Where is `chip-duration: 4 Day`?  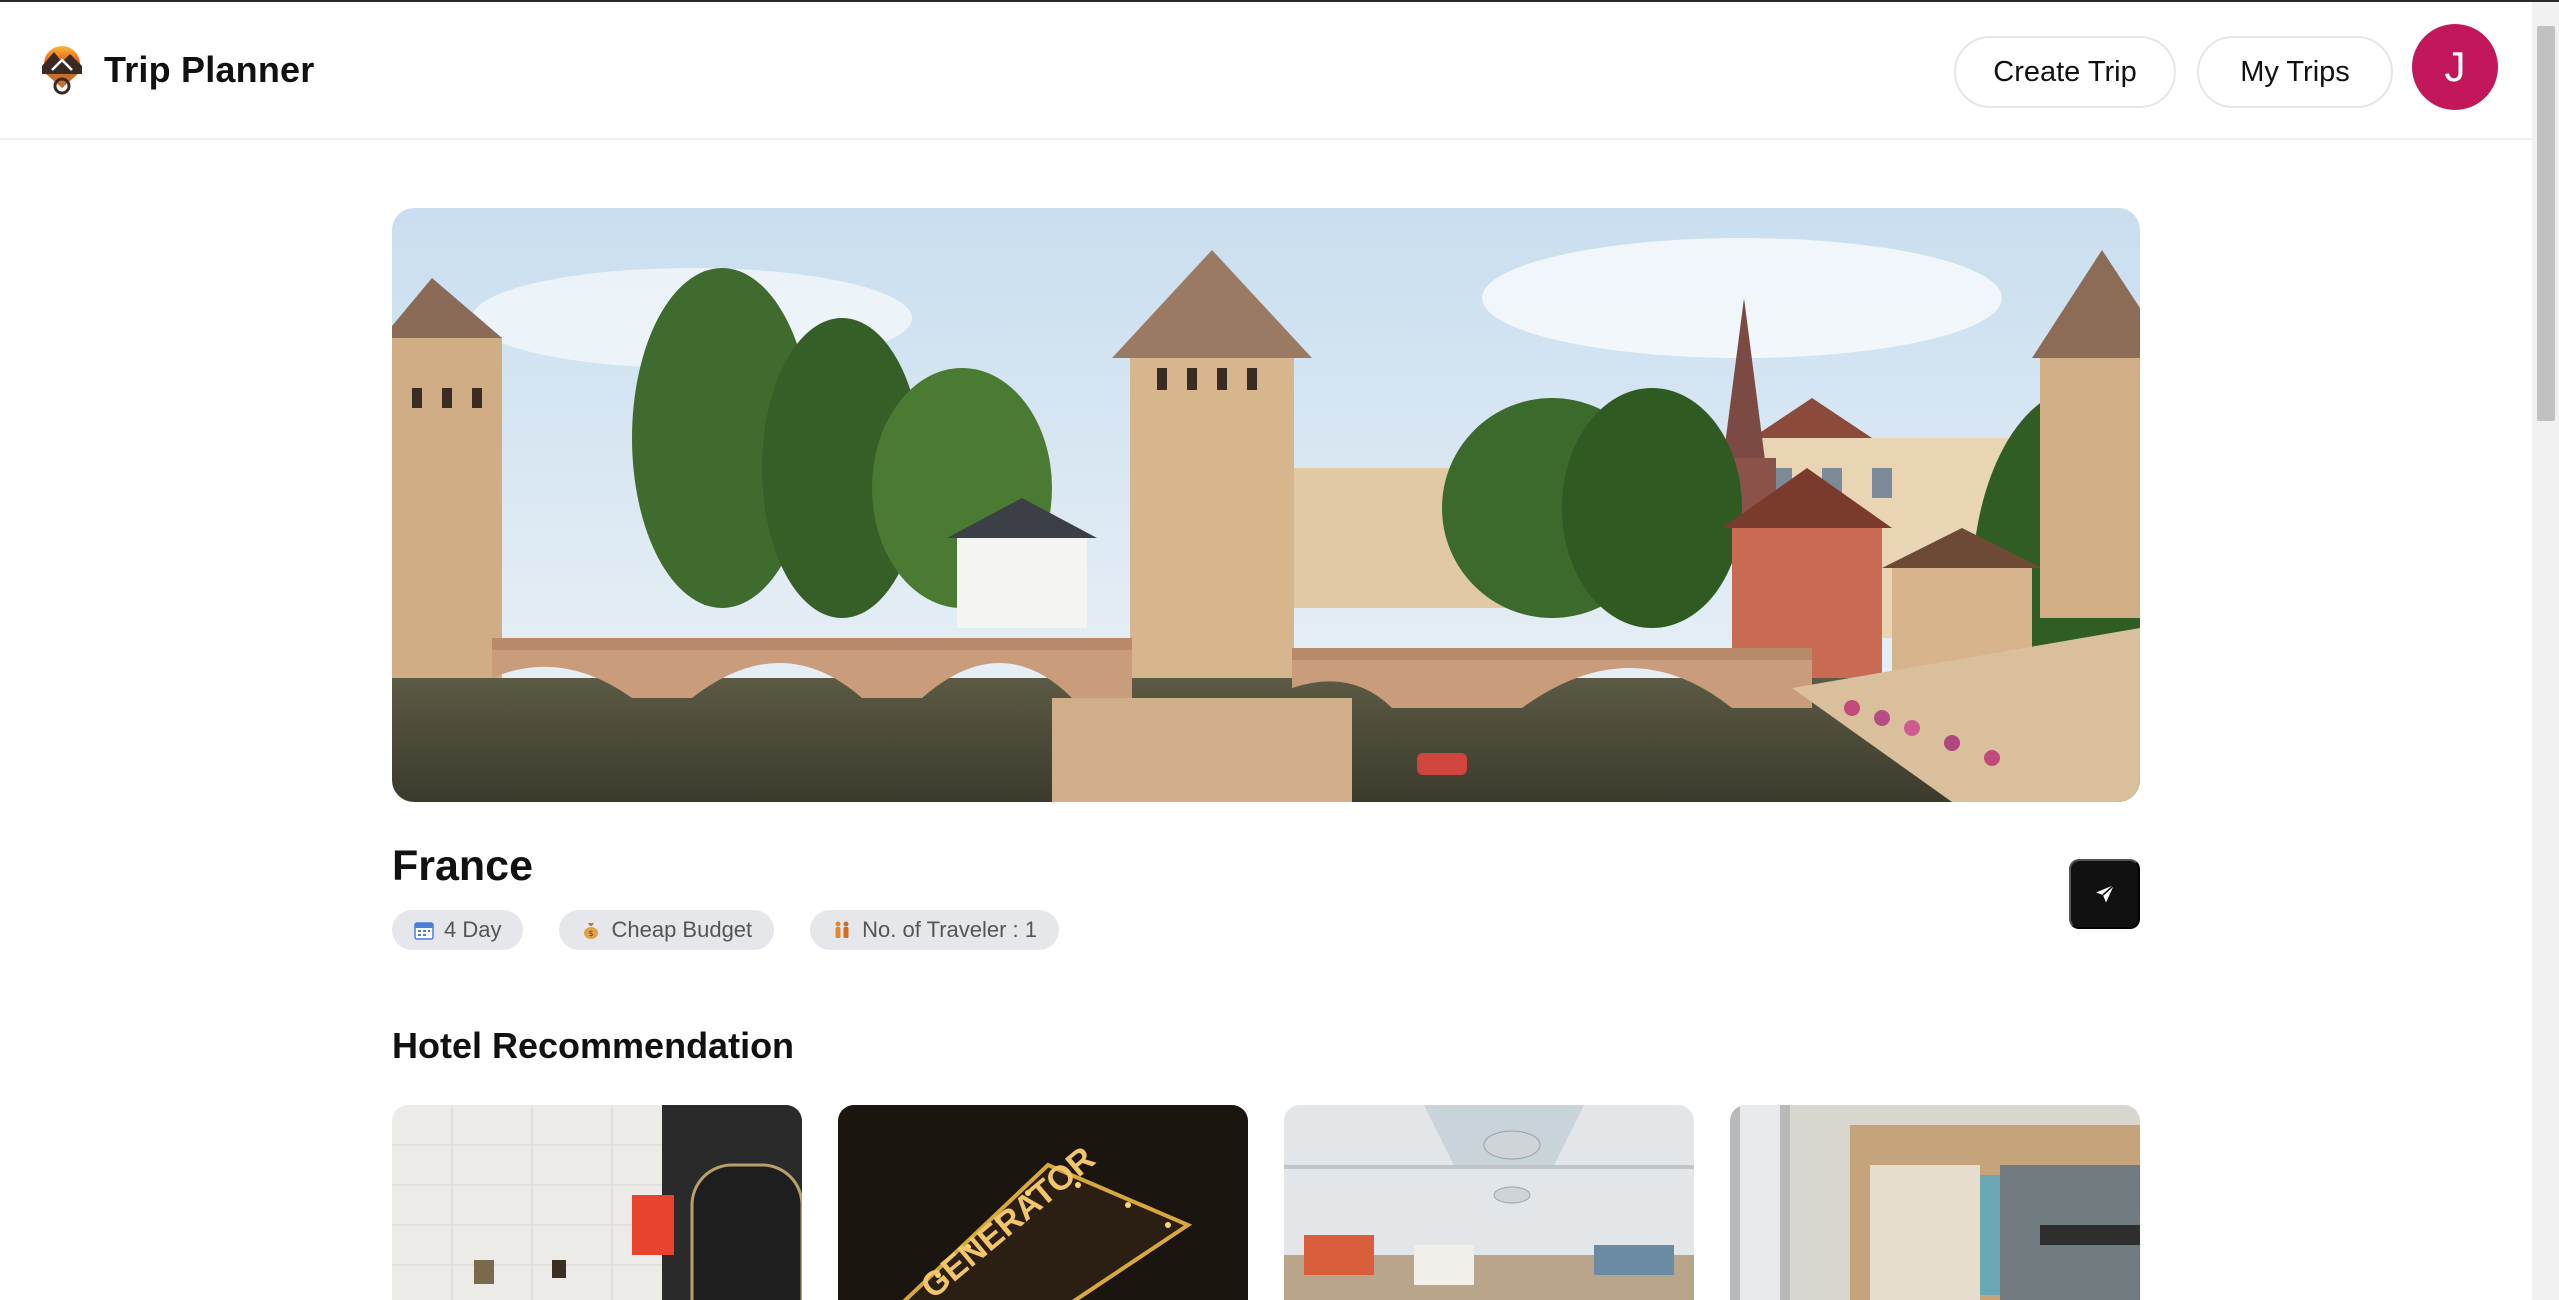
chip-duration: 4 Day is located at coordinates (458, 930).